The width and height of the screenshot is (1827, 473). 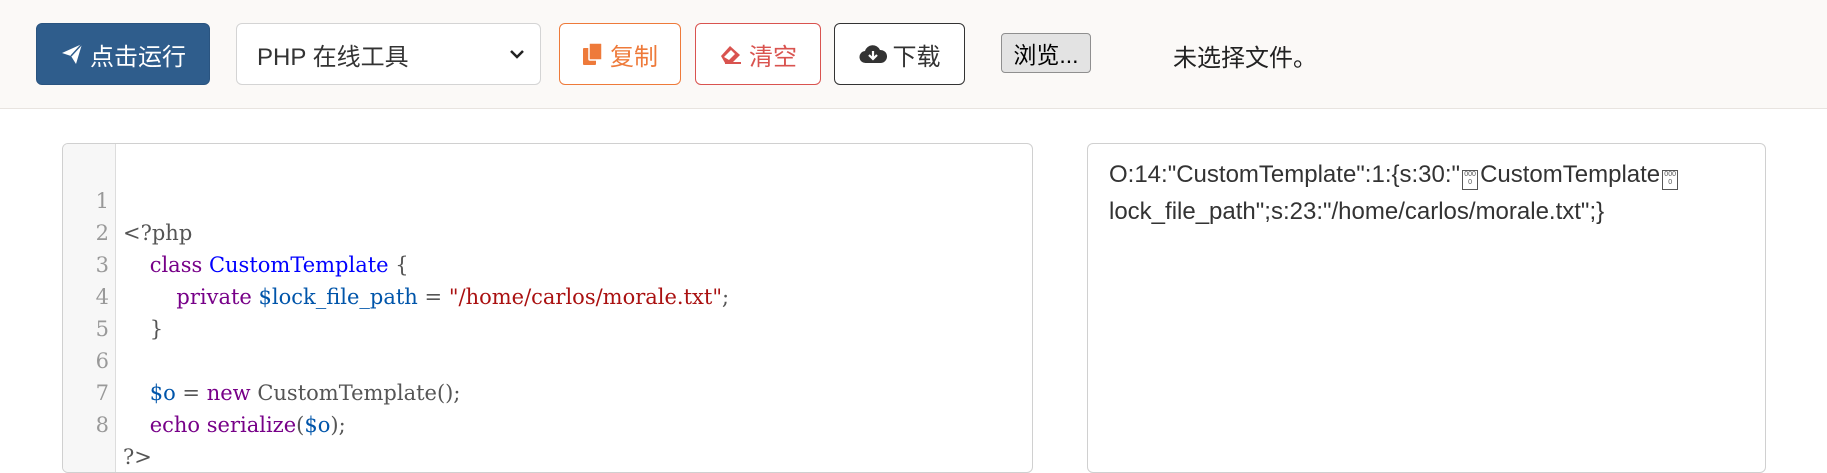 What do you see at coordinates (547, 199) in the screenshot?
I see `code-line: 1 <?php` at bounding box center [547, 199].